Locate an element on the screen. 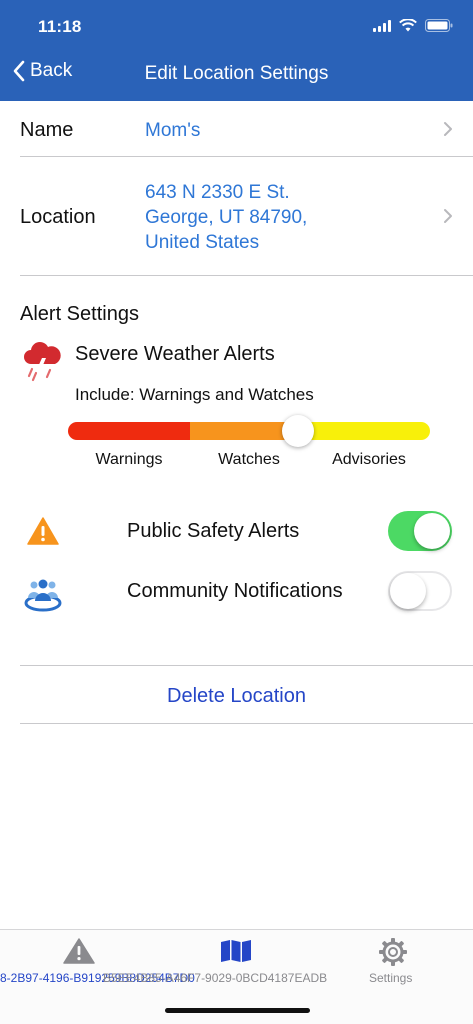 This screenshot has width=473, height=1024. gear-icon is located at coordinates (393, 952).